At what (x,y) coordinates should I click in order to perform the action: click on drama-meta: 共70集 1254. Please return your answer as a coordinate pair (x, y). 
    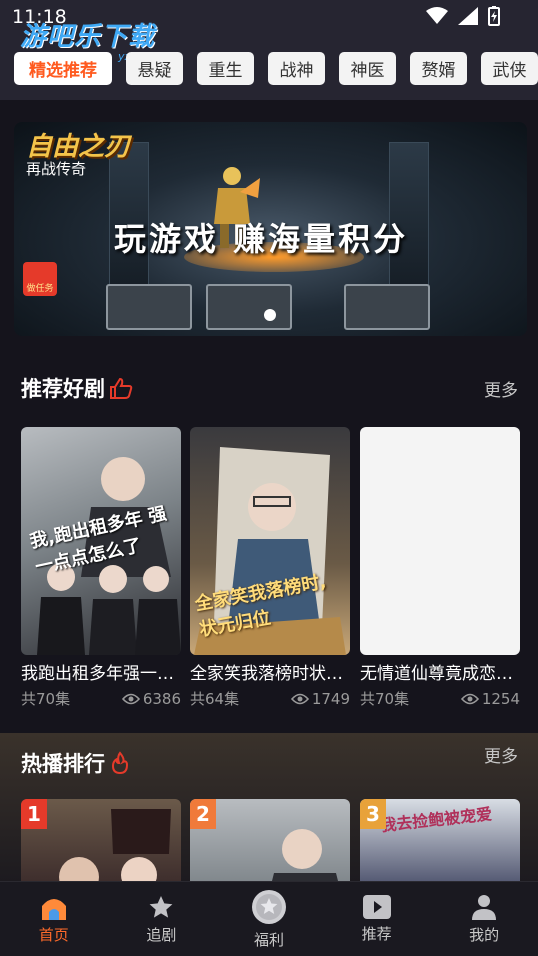
    Looking at the image, I should click on (440, 698).